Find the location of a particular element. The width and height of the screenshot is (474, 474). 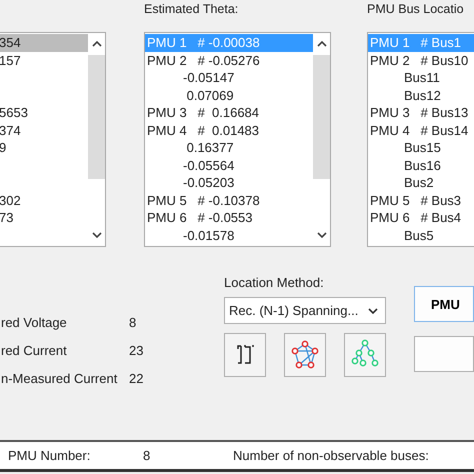

dropdown-caret-icon is located at coordinates (373, 311).